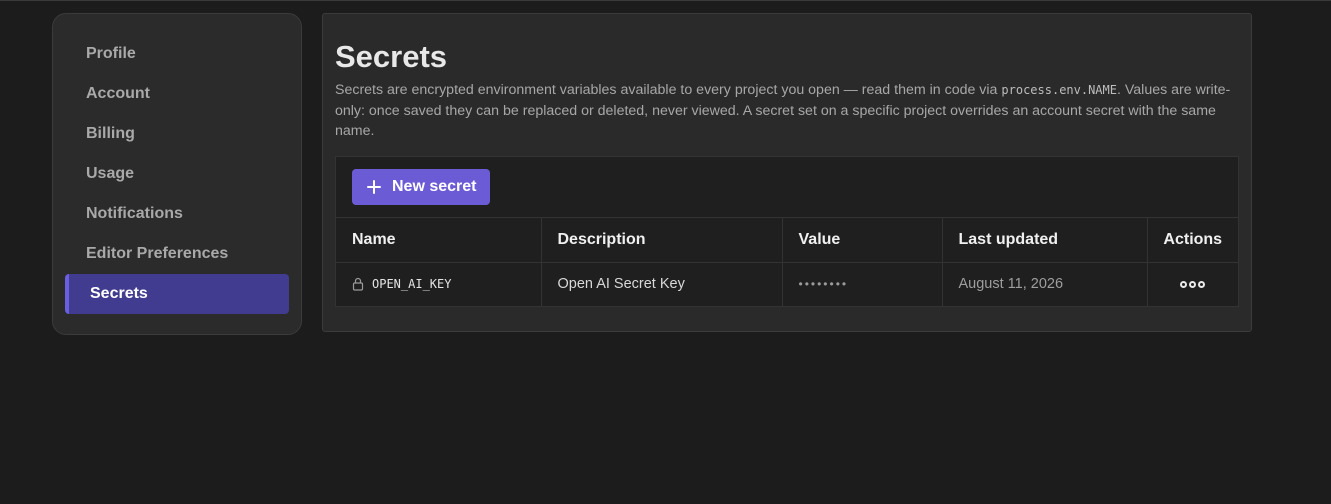 This screenshot has height=504, width=1331. I want to click on column-header-actions: Actions, so click(1192, 240).